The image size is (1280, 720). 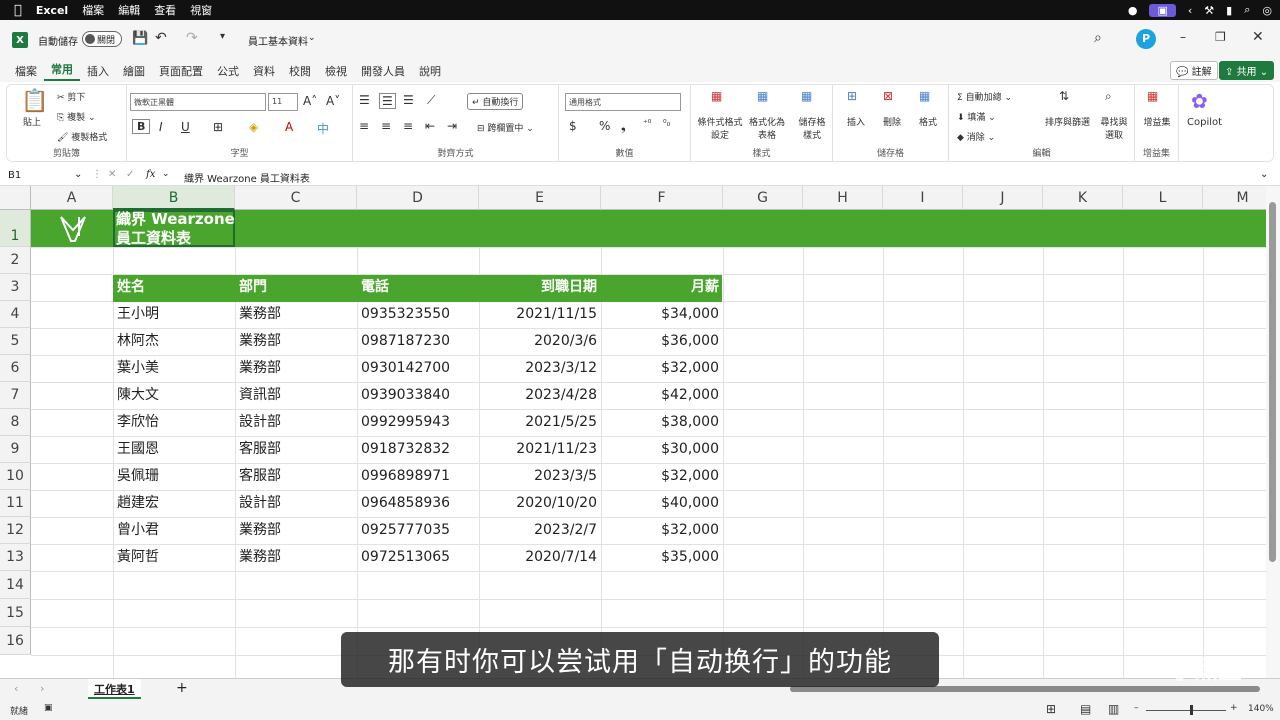 I want to click on table-cell: 李欣怡, so click(x=174, y=422).